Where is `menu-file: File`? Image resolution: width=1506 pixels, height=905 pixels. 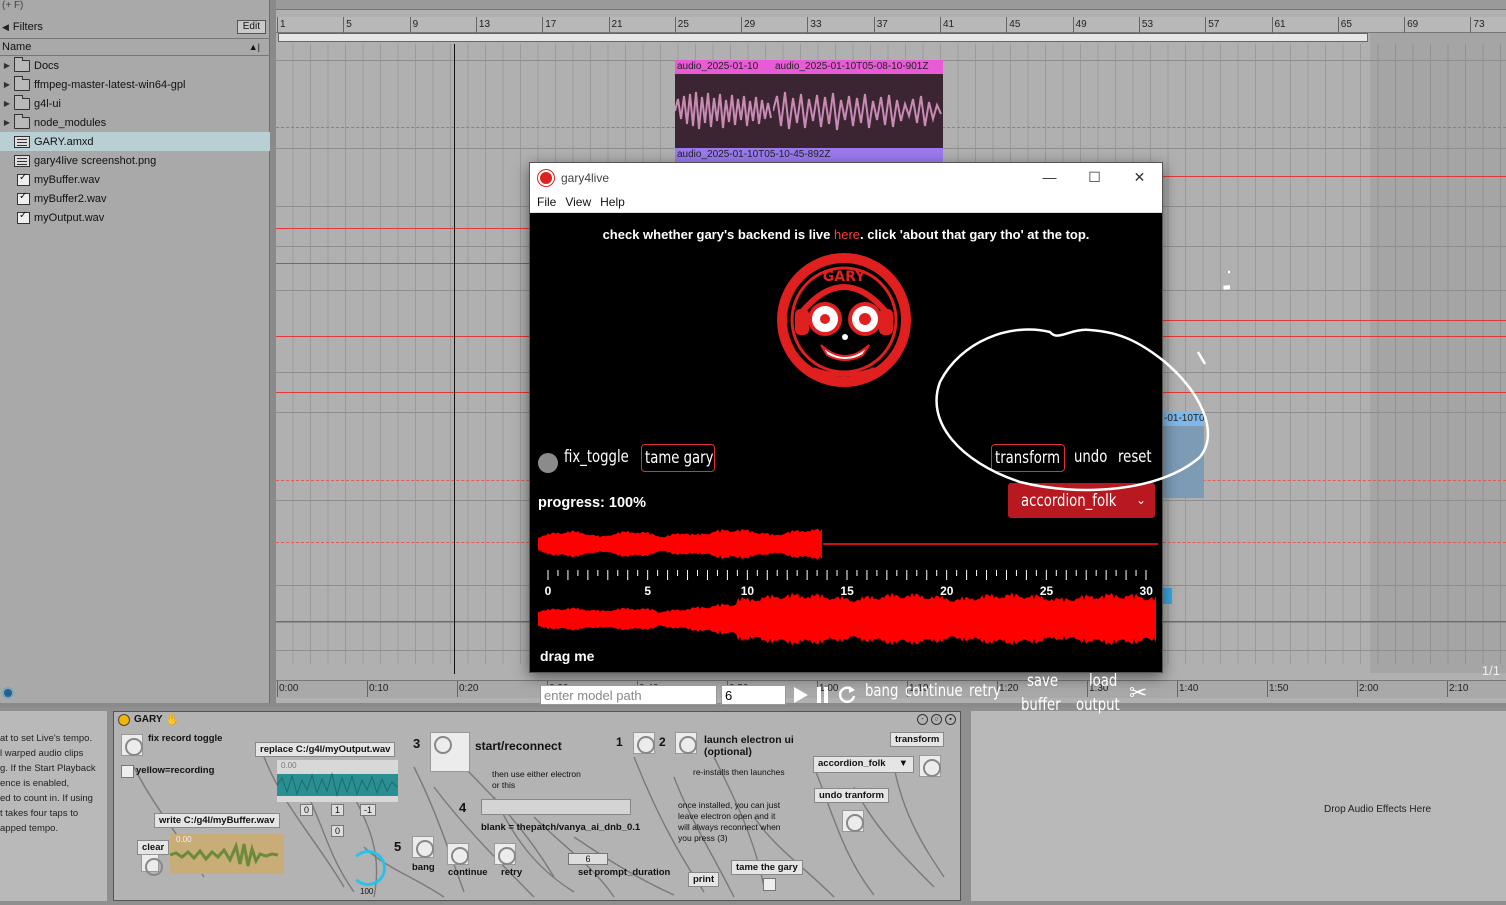 menu-file: File is located at coordinates (546, 202).